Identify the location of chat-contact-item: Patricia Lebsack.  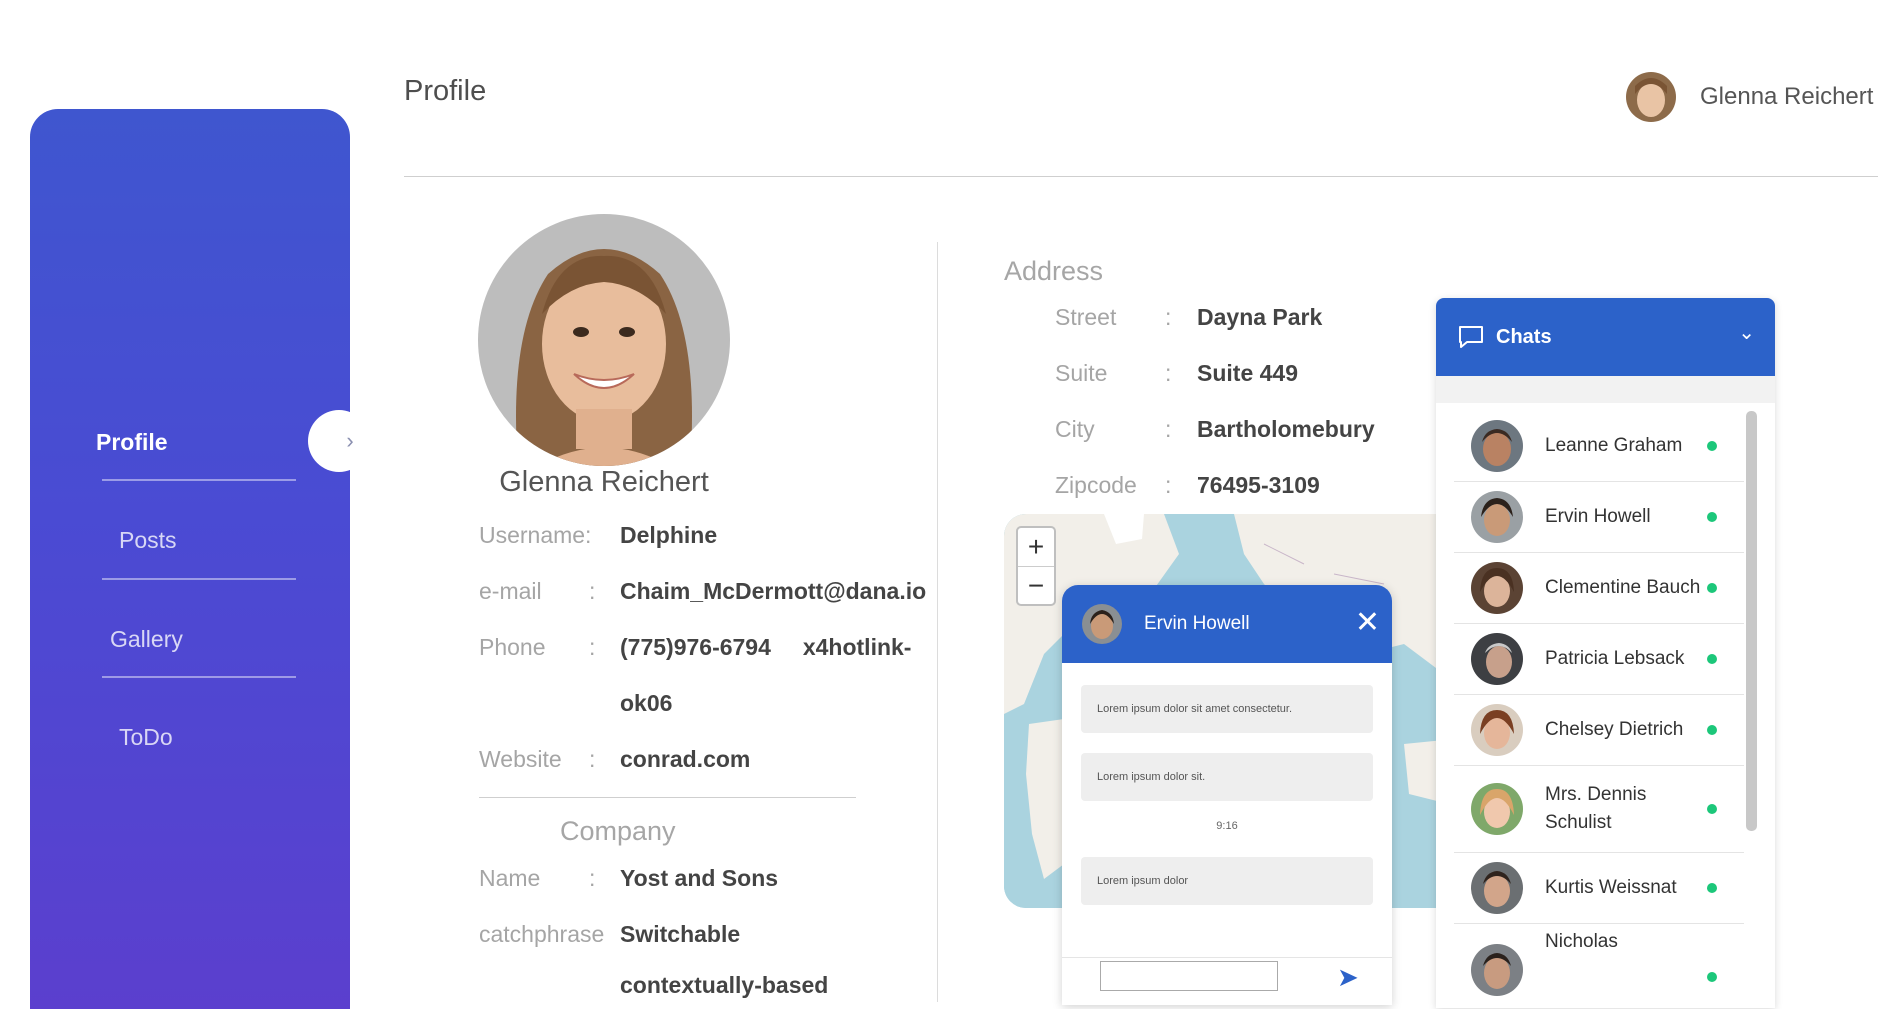
(1599, 659).